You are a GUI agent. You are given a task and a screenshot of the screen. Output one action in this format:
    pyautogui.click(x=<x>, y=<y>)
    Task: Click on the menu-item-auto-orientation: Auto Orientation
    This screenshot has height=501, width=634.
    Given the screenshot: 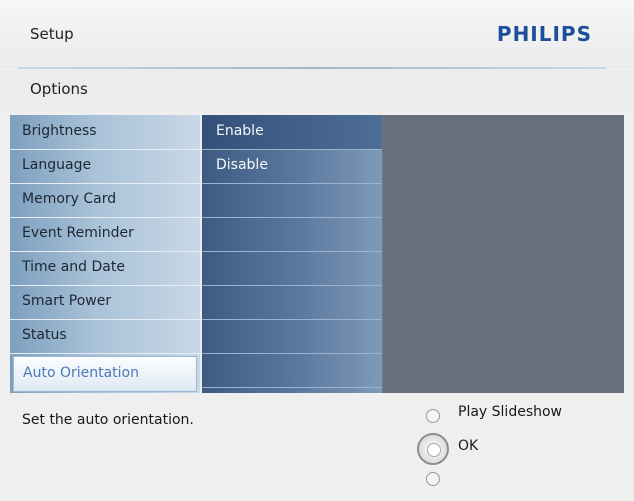 What is the action you would take?
    pyautogui.click(x=105, y=374)
    